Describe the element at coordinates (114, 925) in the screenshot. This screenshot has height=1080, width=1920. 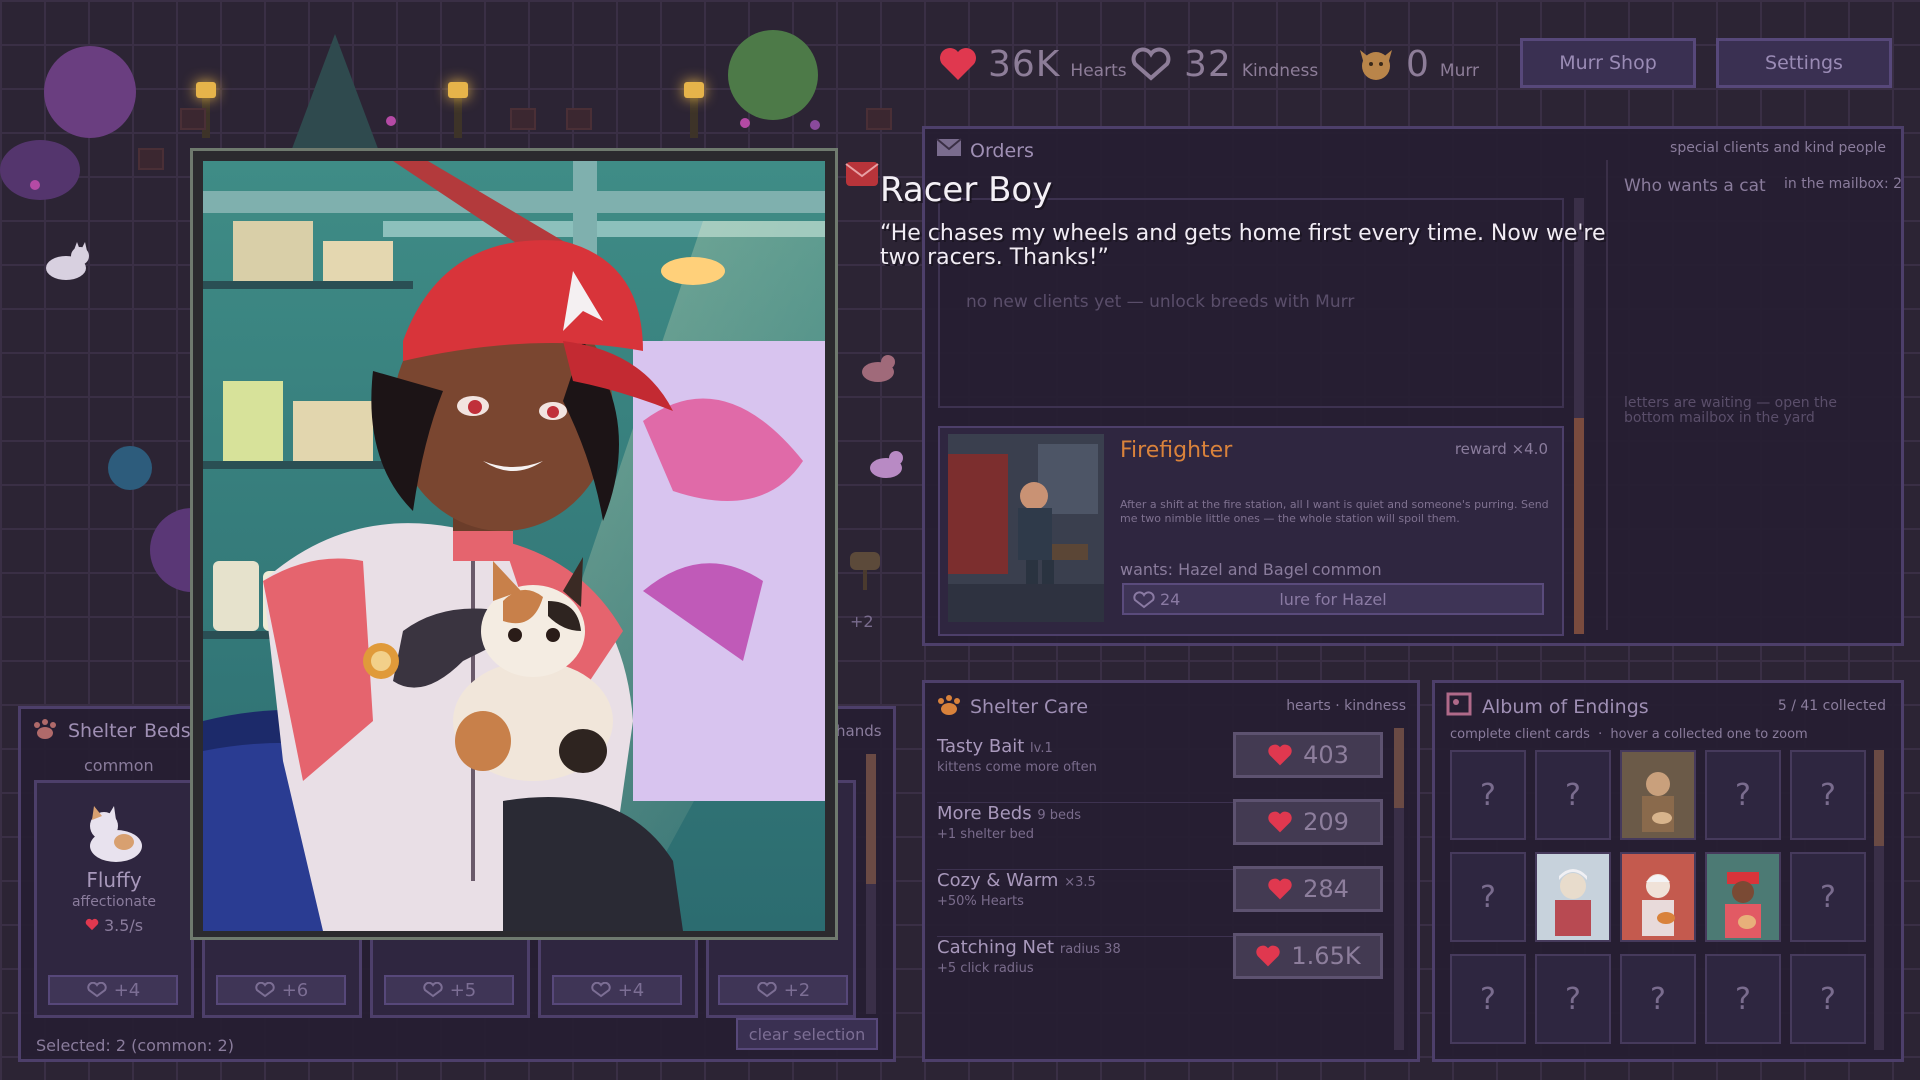
I see `cat-rate: 3.5/s` at that location.